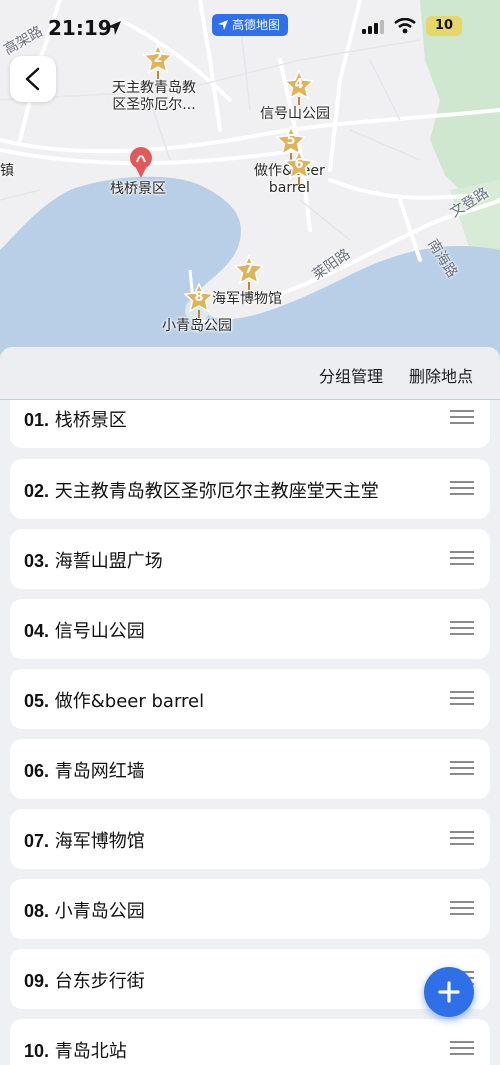 The image size is (500, 1065). I want to click on item-number: 06., so click(37, 771).